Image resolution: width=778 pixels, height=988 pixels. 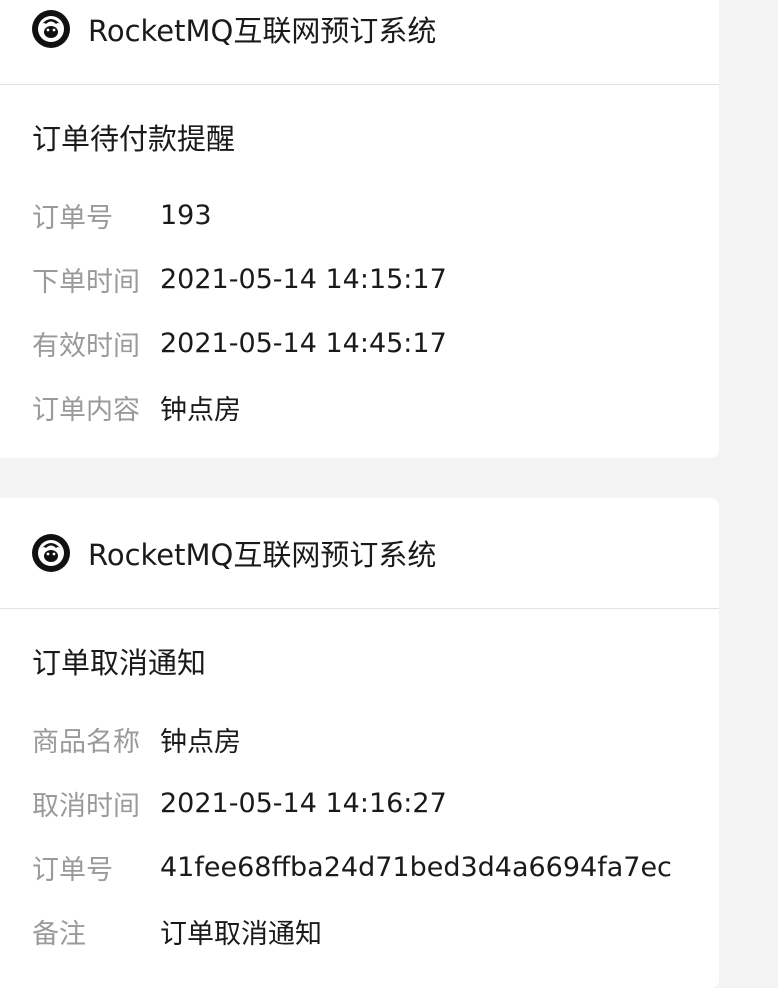 I want to click on row-value: 订单取消通知, so click(x=241, y=934).